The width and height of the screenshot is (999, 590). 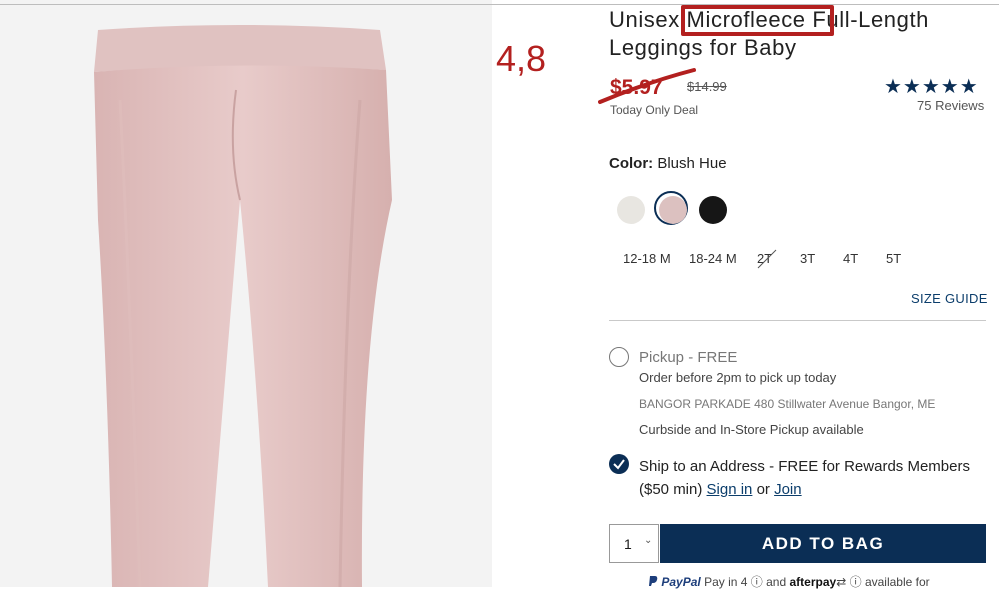 I want to click on swatch-blush-hue, so click(x=673, y=210).